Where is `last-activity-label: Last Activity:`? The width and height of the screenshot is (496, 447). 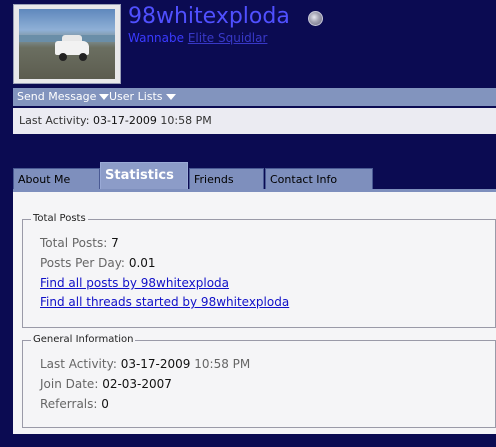
last-activity-label: Last Activity: is located at coordinates (54, 120).